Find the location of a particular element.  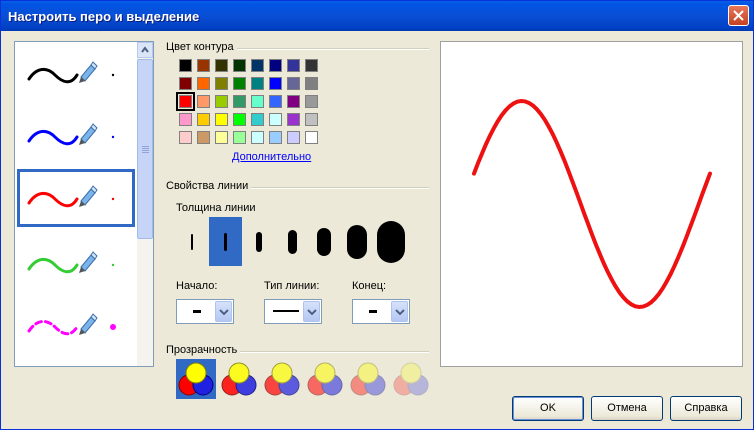

cancel-button: Отмена is located at coordinates (627, 408).